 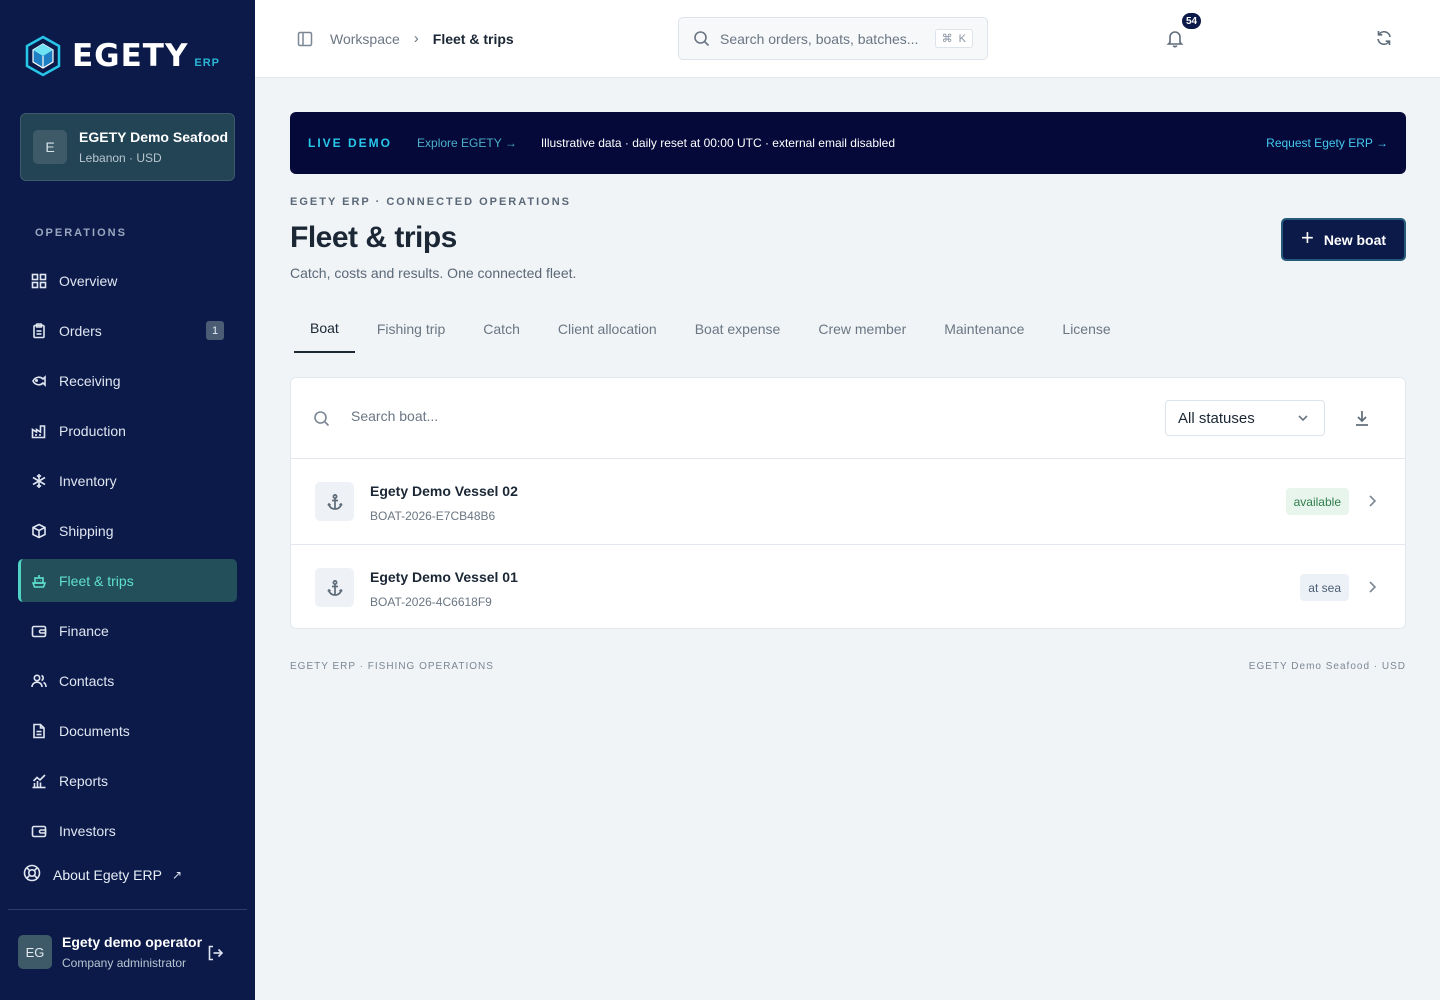 I want to click on sidebar-item-label: Receiving, so click(x=90, y=380).